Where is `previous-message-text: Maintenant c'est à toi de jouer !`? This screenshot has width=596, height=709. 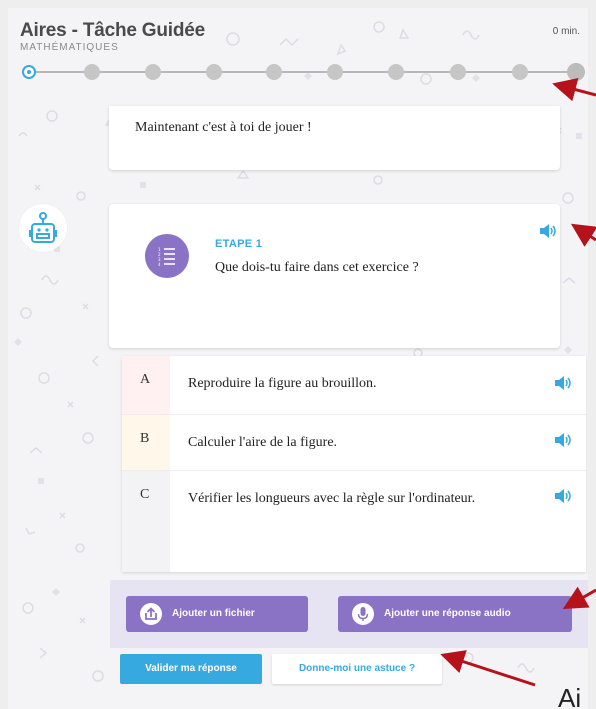
previous-message-text: Maintenant c'est à toi de jouer ! is located at coordinates (223, 127).